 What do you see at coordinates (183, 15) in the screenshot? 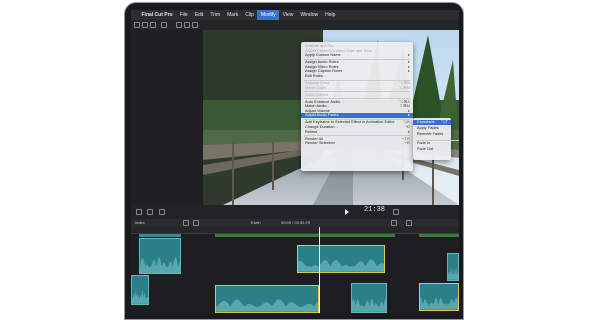
I see `menu-file: File` at bounding box center [183, 15].